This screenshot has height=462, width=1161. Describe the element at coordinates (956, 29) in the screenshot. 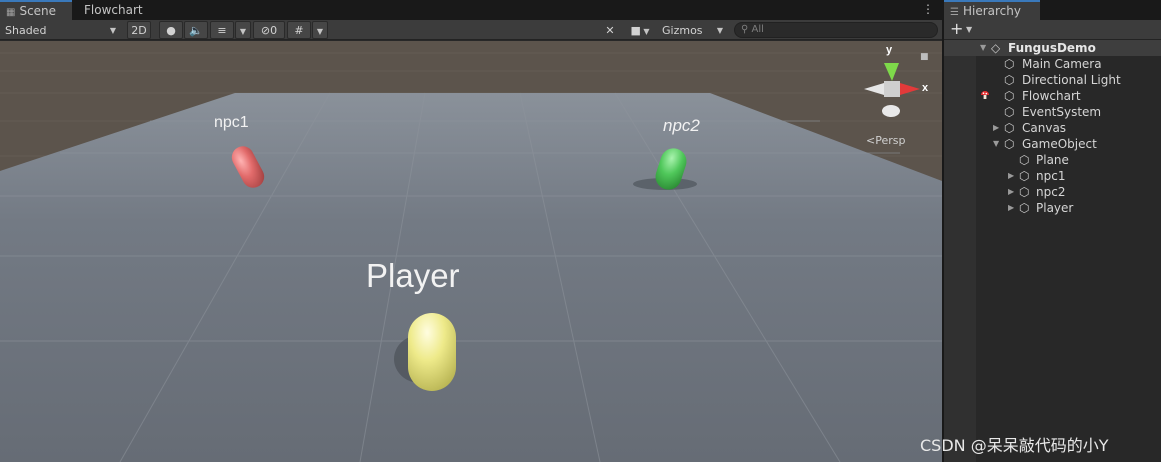

I see `add-icon: +` at that location.